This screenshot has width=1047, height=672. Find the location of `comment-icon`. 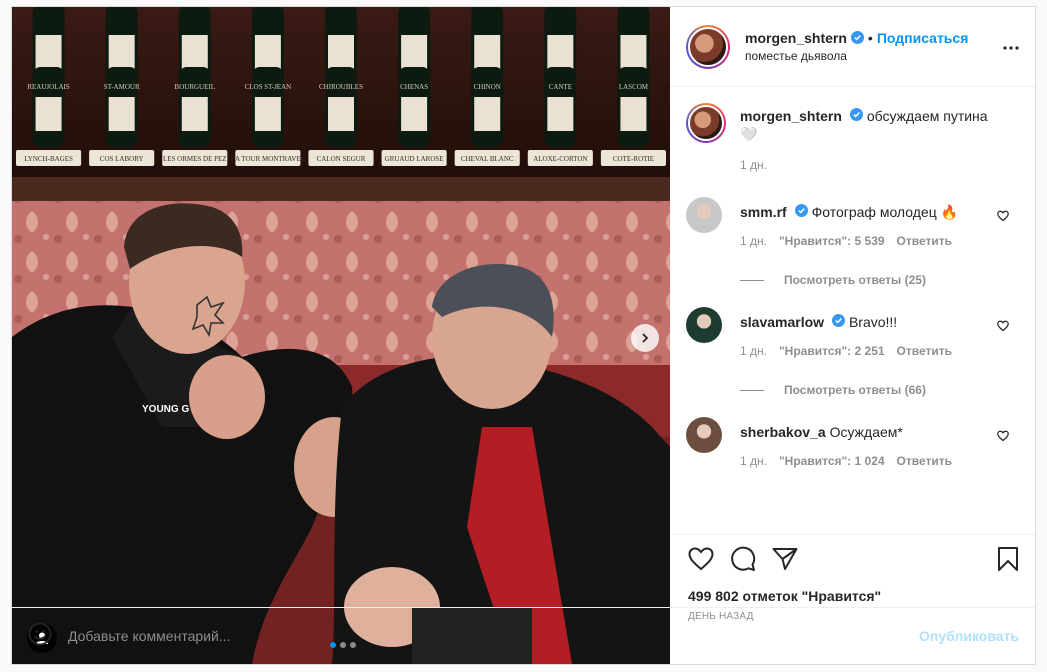

comment-icon is located at coordinates (743, 558).